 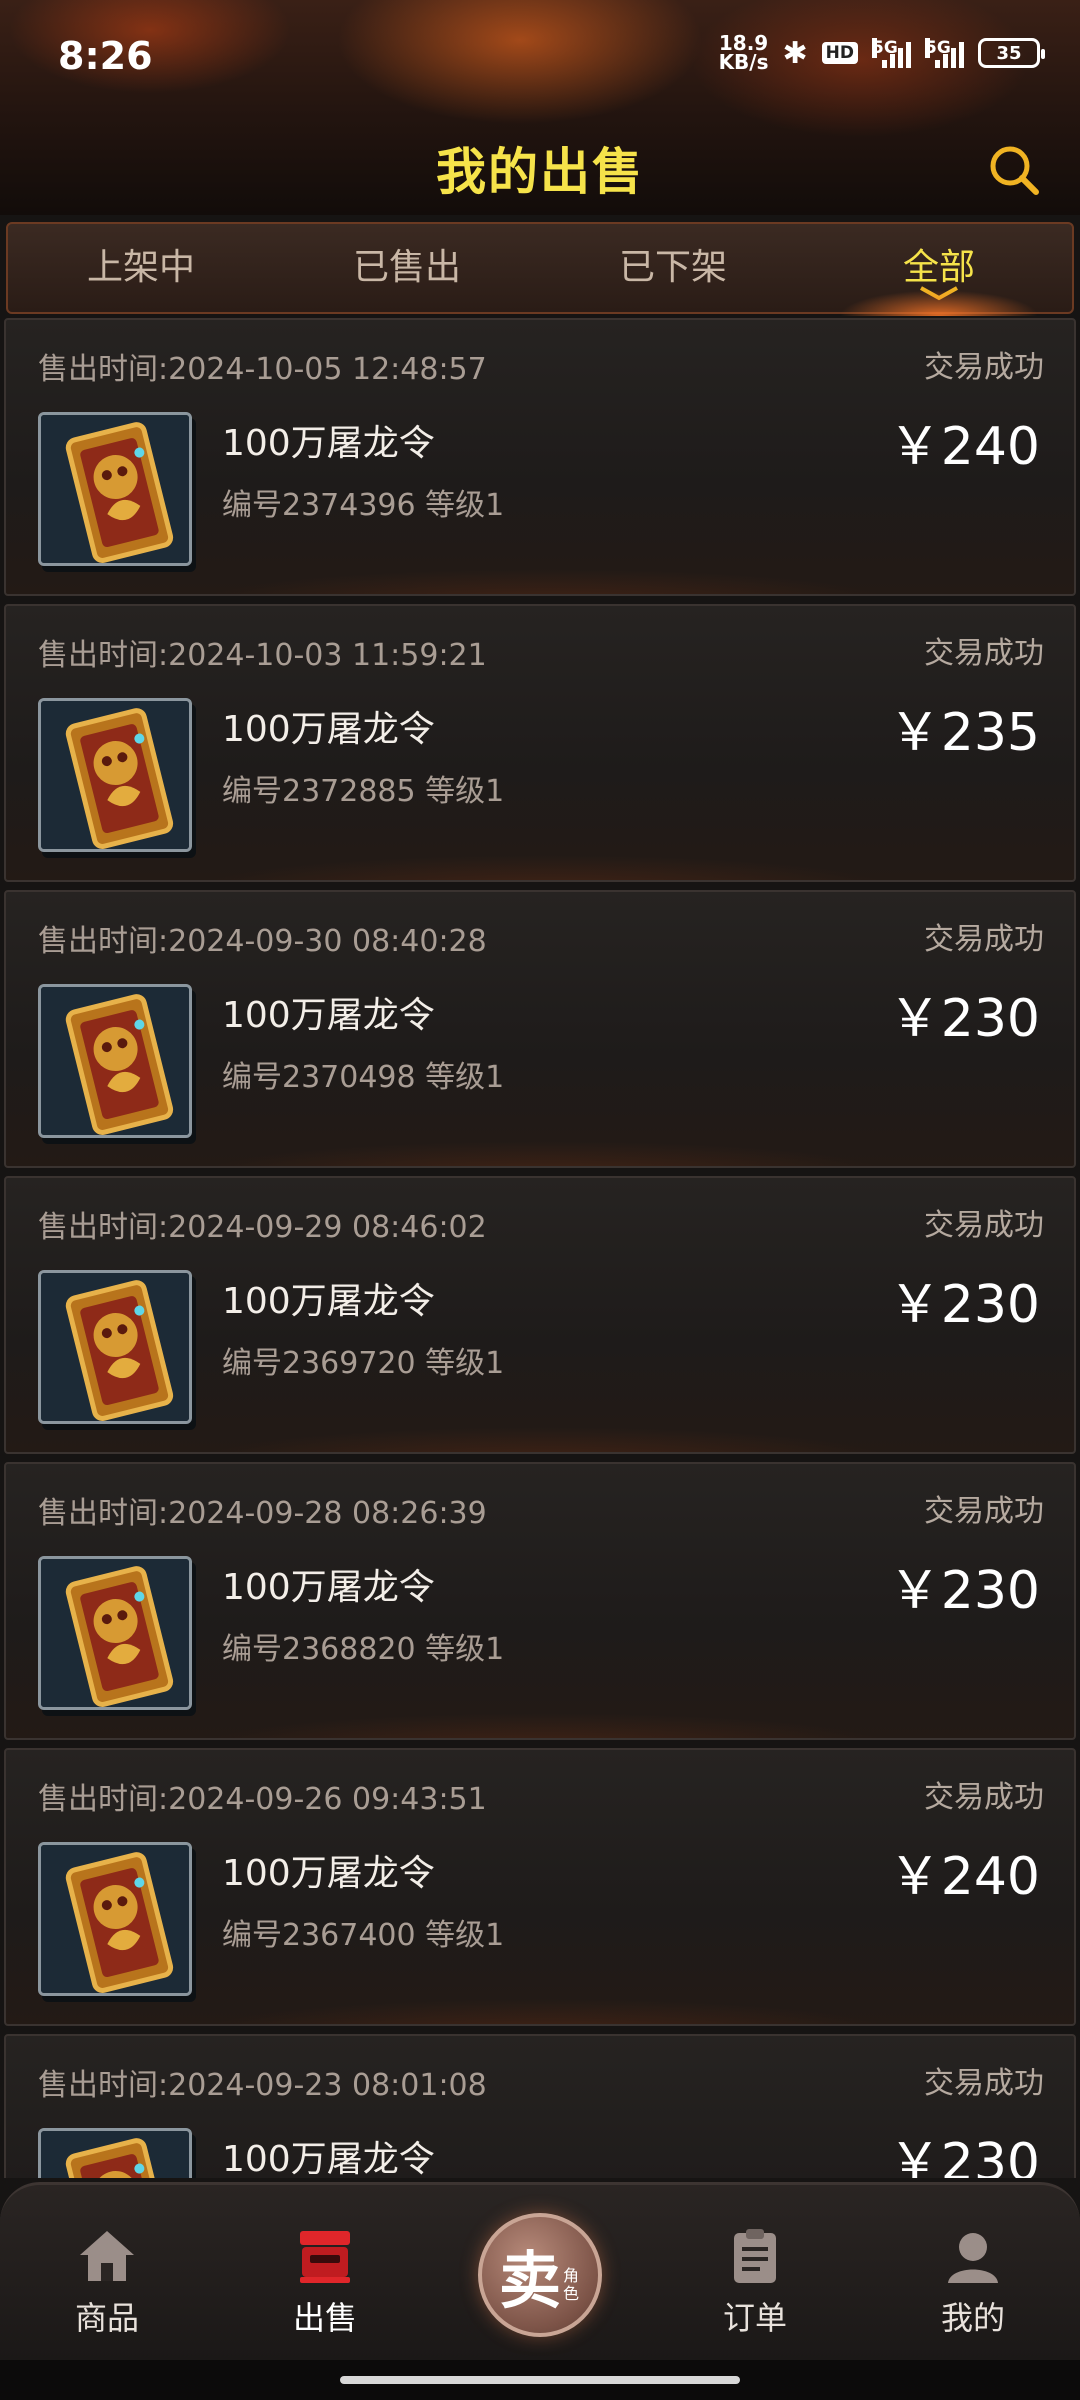 I want to click on item-meta: 编号2369720 等级1, so click(x=363, y=1363).